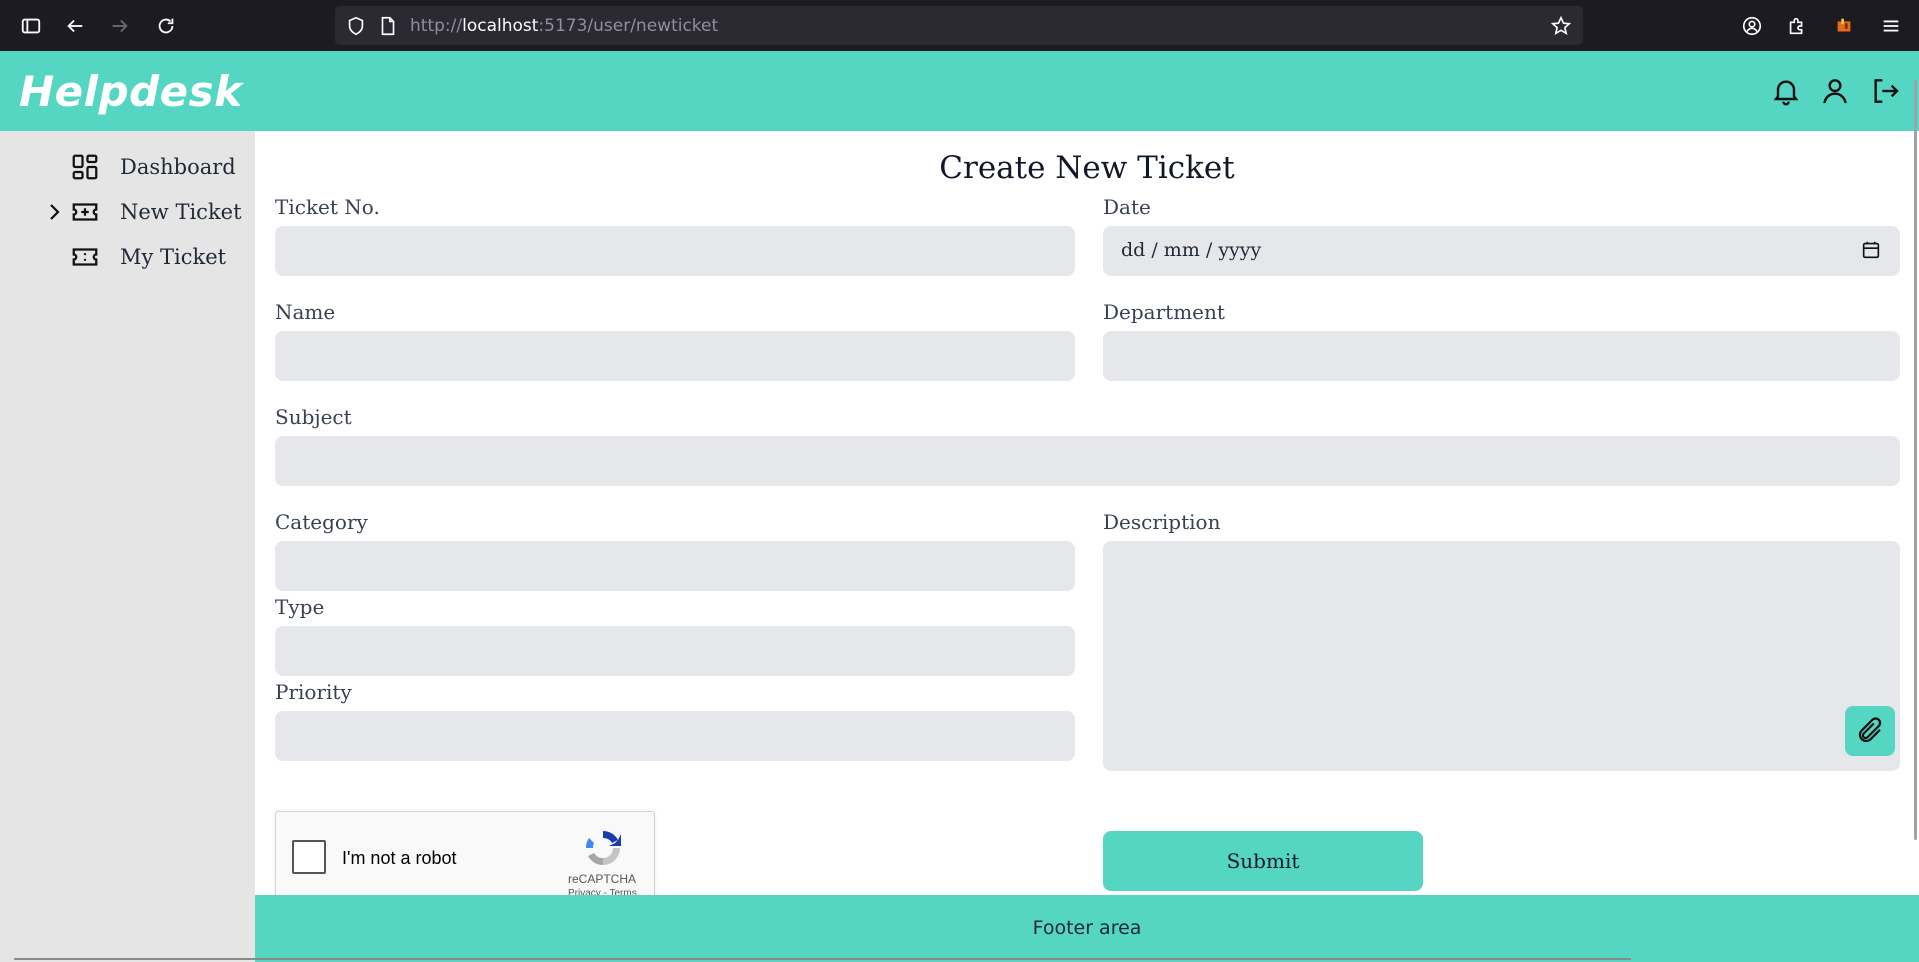 This screenshot has width=1919, height=962. What do you see at coordinates (959, 91) in the screenshot?
I see `app-header: Helpdesk` at bounding box center [959, 91].